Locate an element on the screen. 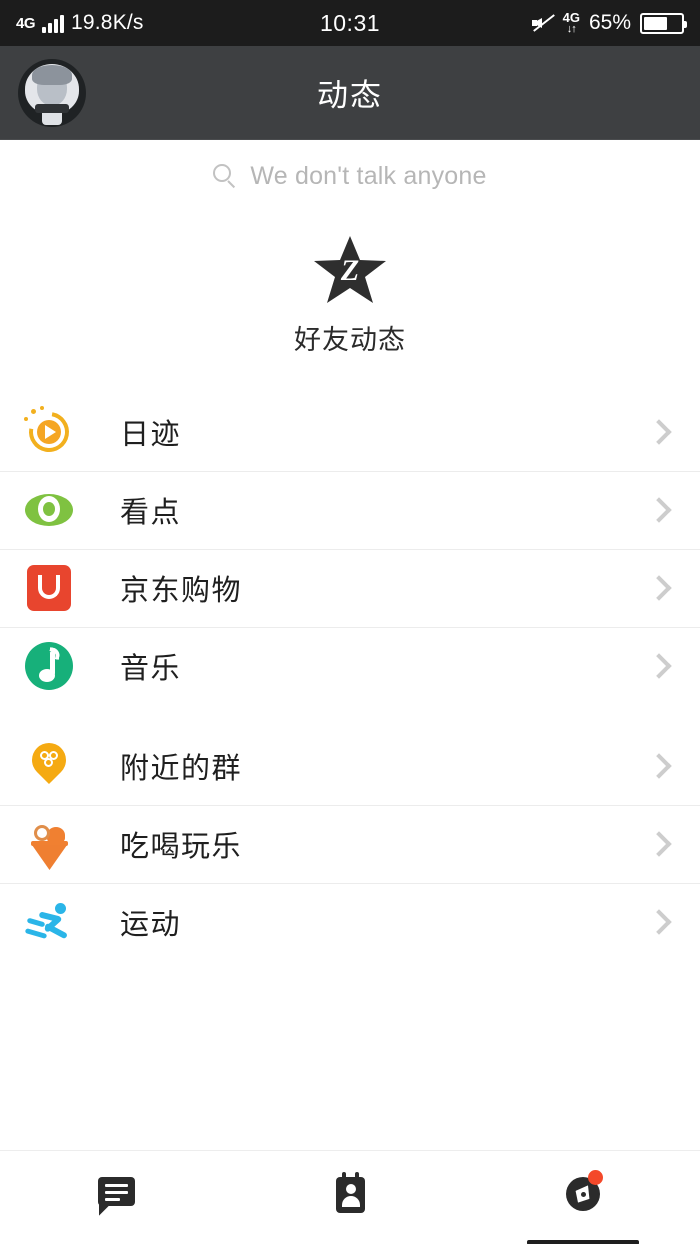 Image resolution: width=700 pixels, height=1244 pixels. search-bar: We don't talk anyone is located at coordinates (350, 176).